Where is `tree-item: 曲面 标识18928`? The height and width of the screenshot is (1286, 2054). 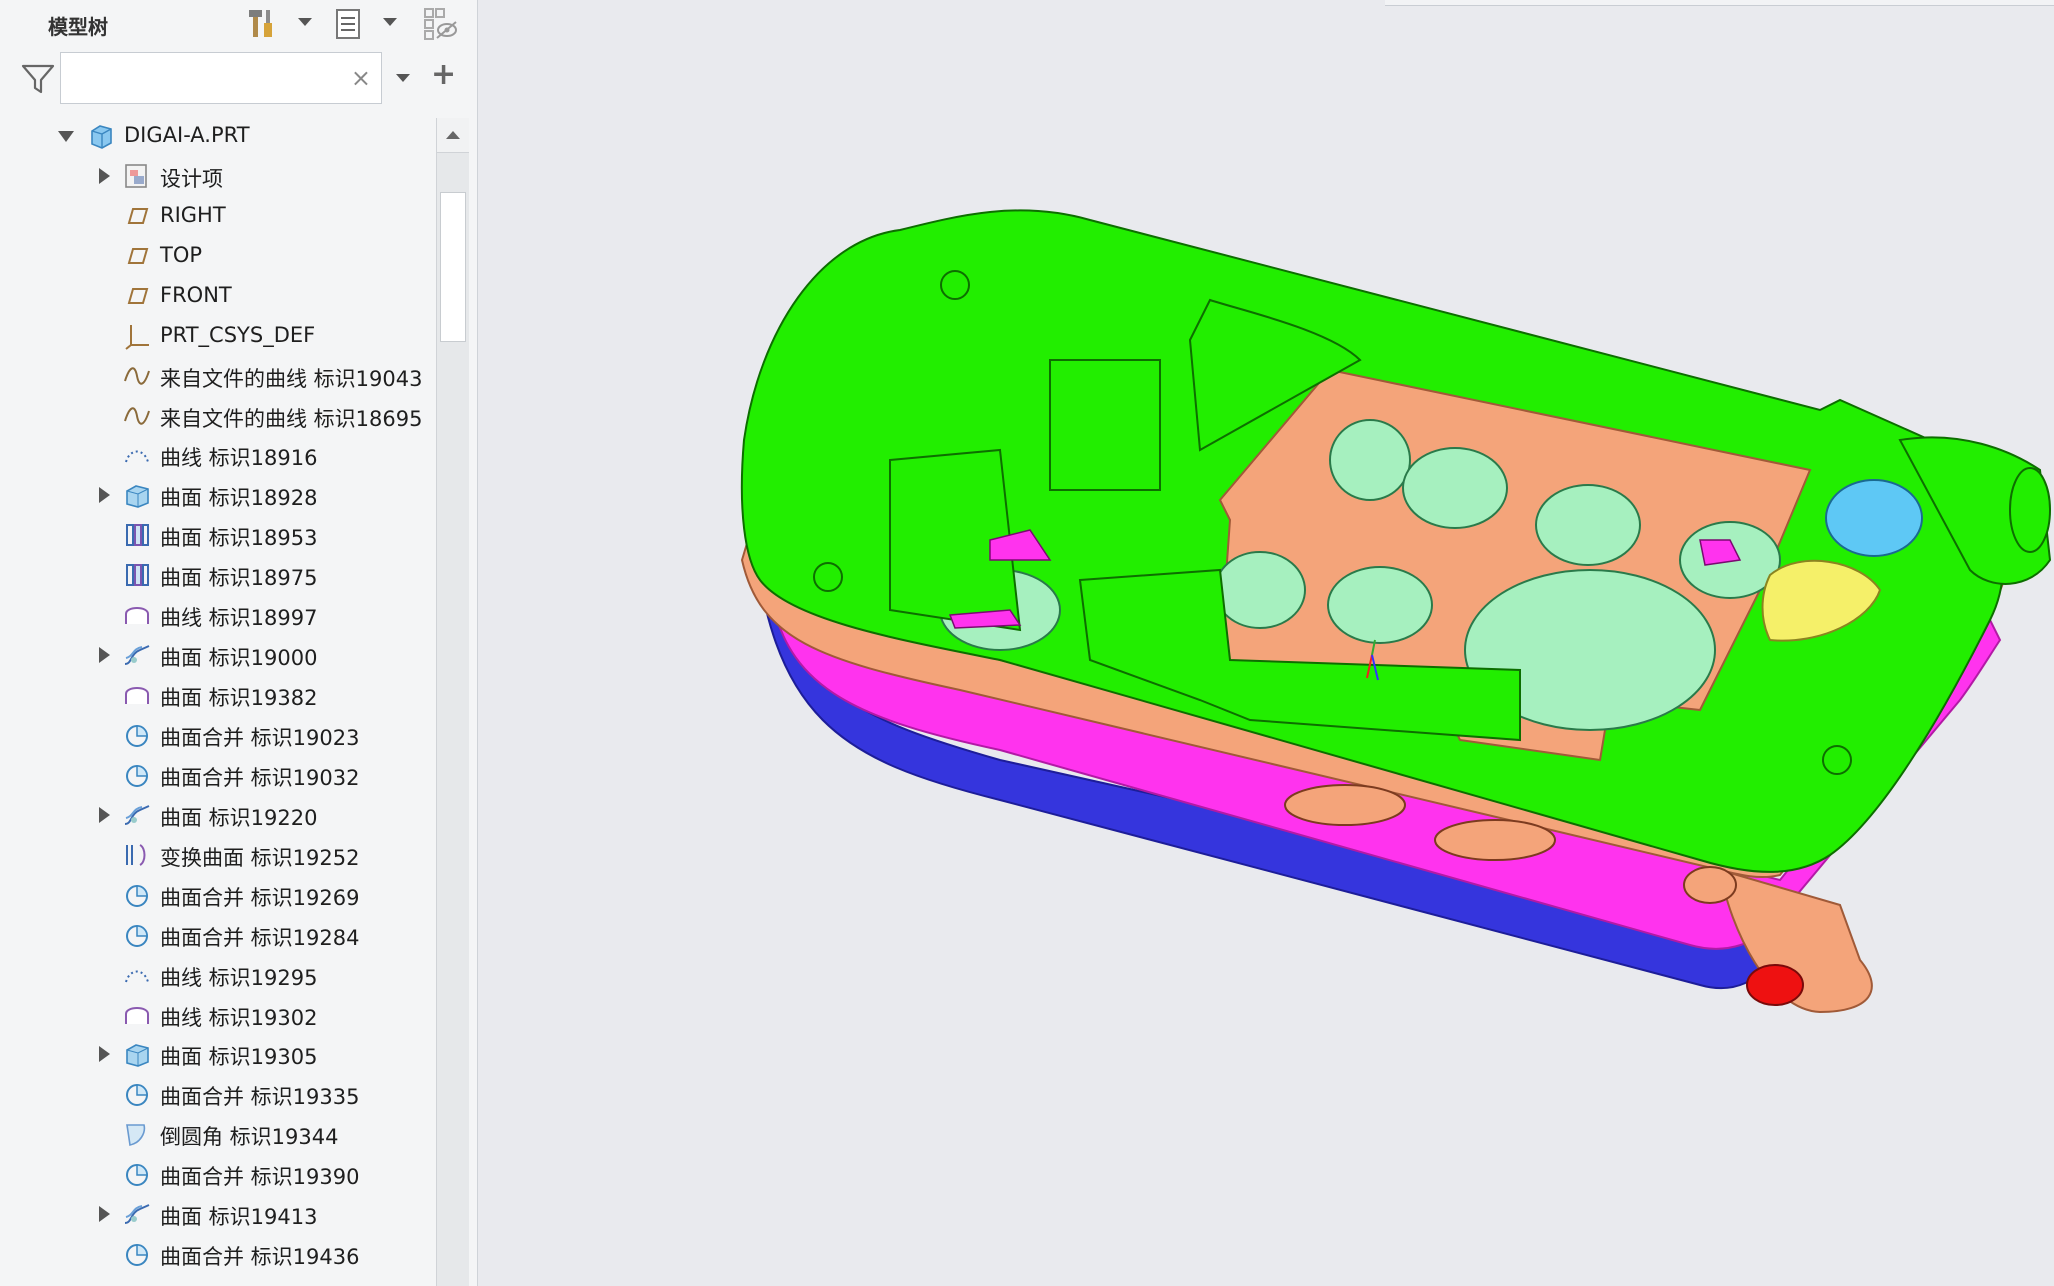 tree-item: 曲面 标识18928 is located at coordinates (218, 495).